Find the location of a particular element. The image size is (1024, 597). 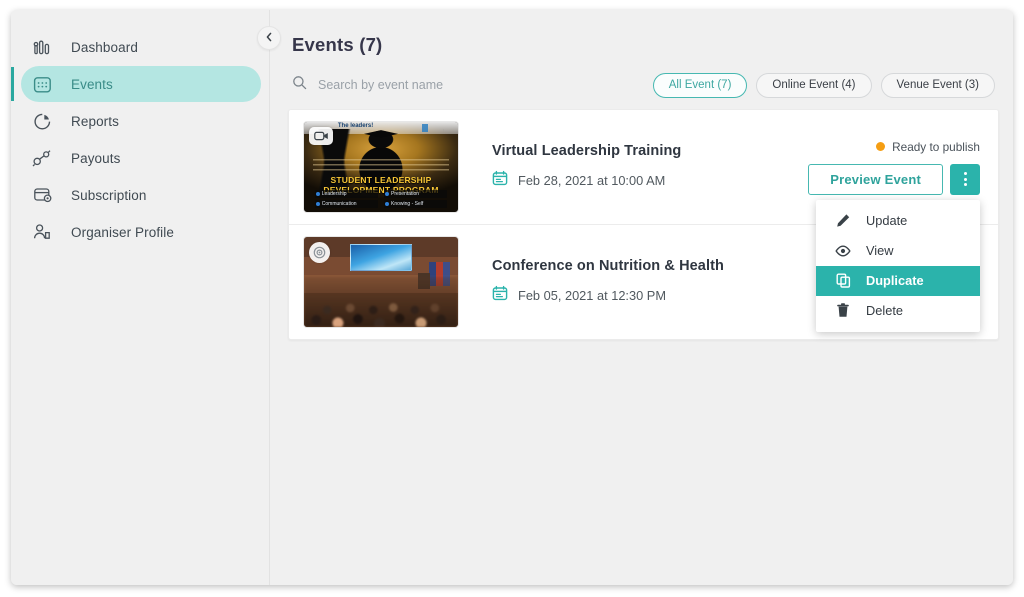

sidebar-item-reports: Reports is located at coordinates (141, 121).